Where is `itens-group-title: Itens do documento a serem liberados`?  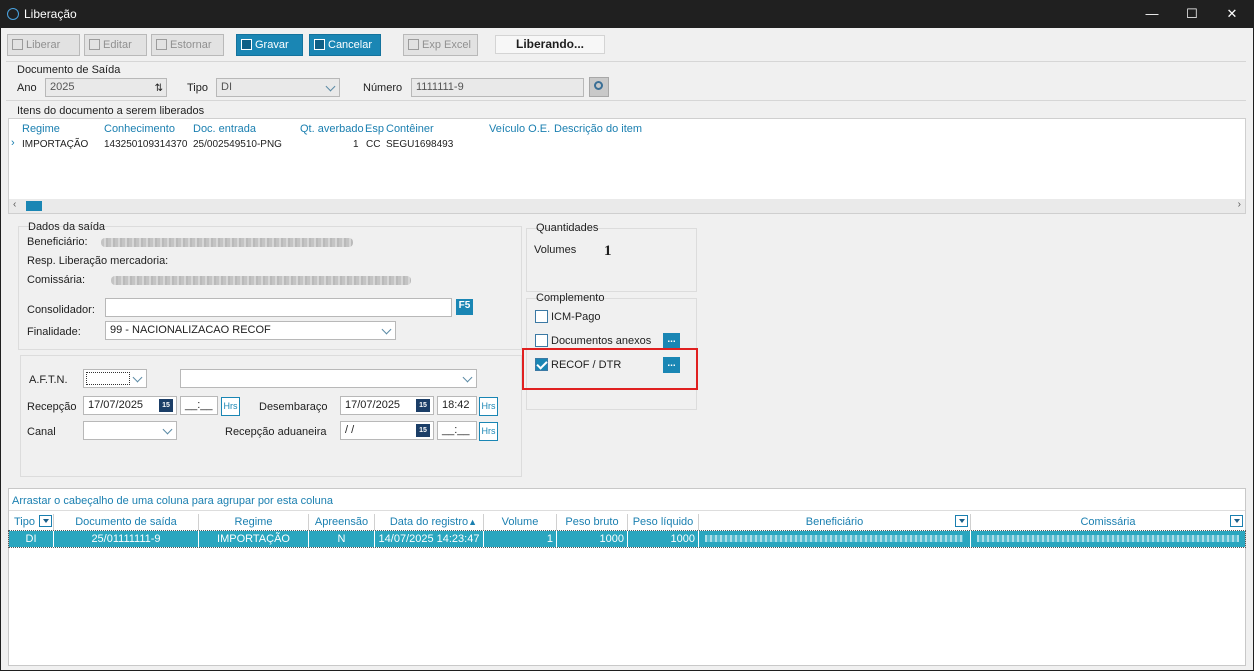 itens-group-title: Itens do documento a serem liberados is located at coordinates (111, 111).